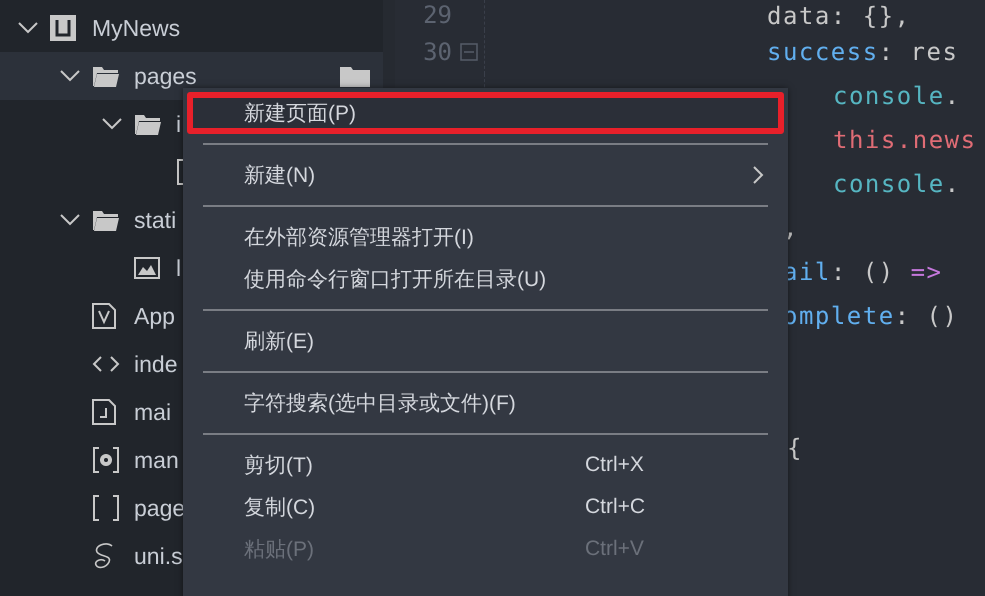 The height and width of the screenshot is (596, 985). Describe the element at coordinates (791, 228) in the screenshot. I see `code-line: ,` at that location.